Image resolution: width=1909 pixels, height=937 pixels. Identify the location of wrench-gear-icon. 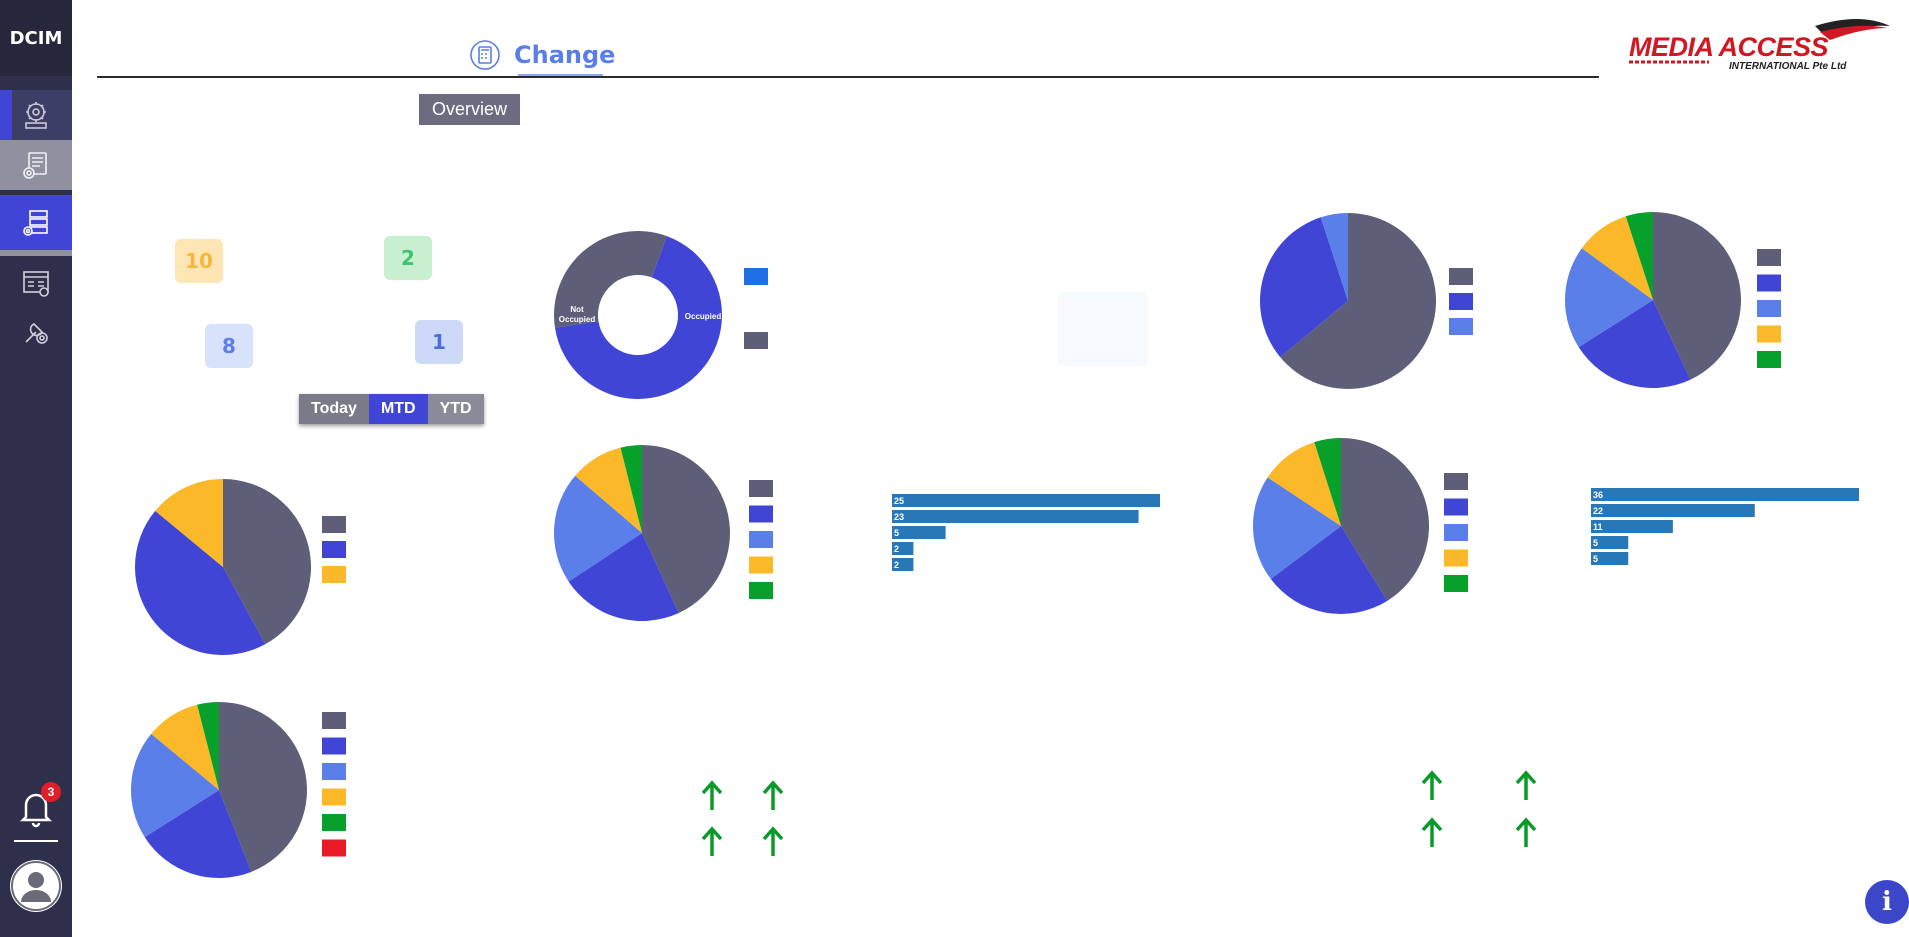
(36, 333).